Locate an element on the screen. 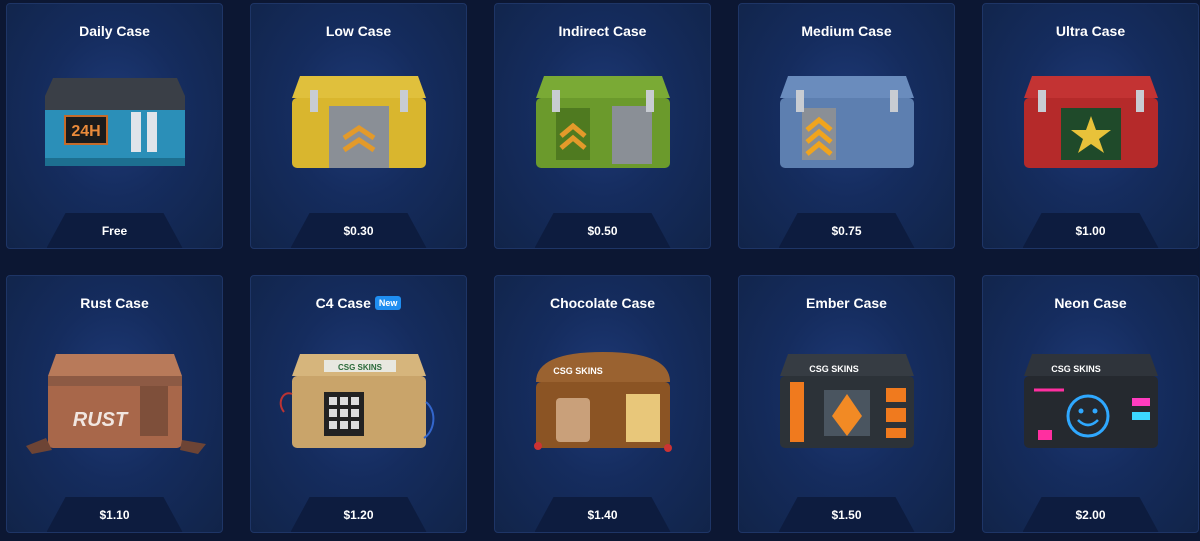 The width and height of the screenshot is (1200, 541). ember-case-image: CSG SKINS is located at coordinates (846, 401).